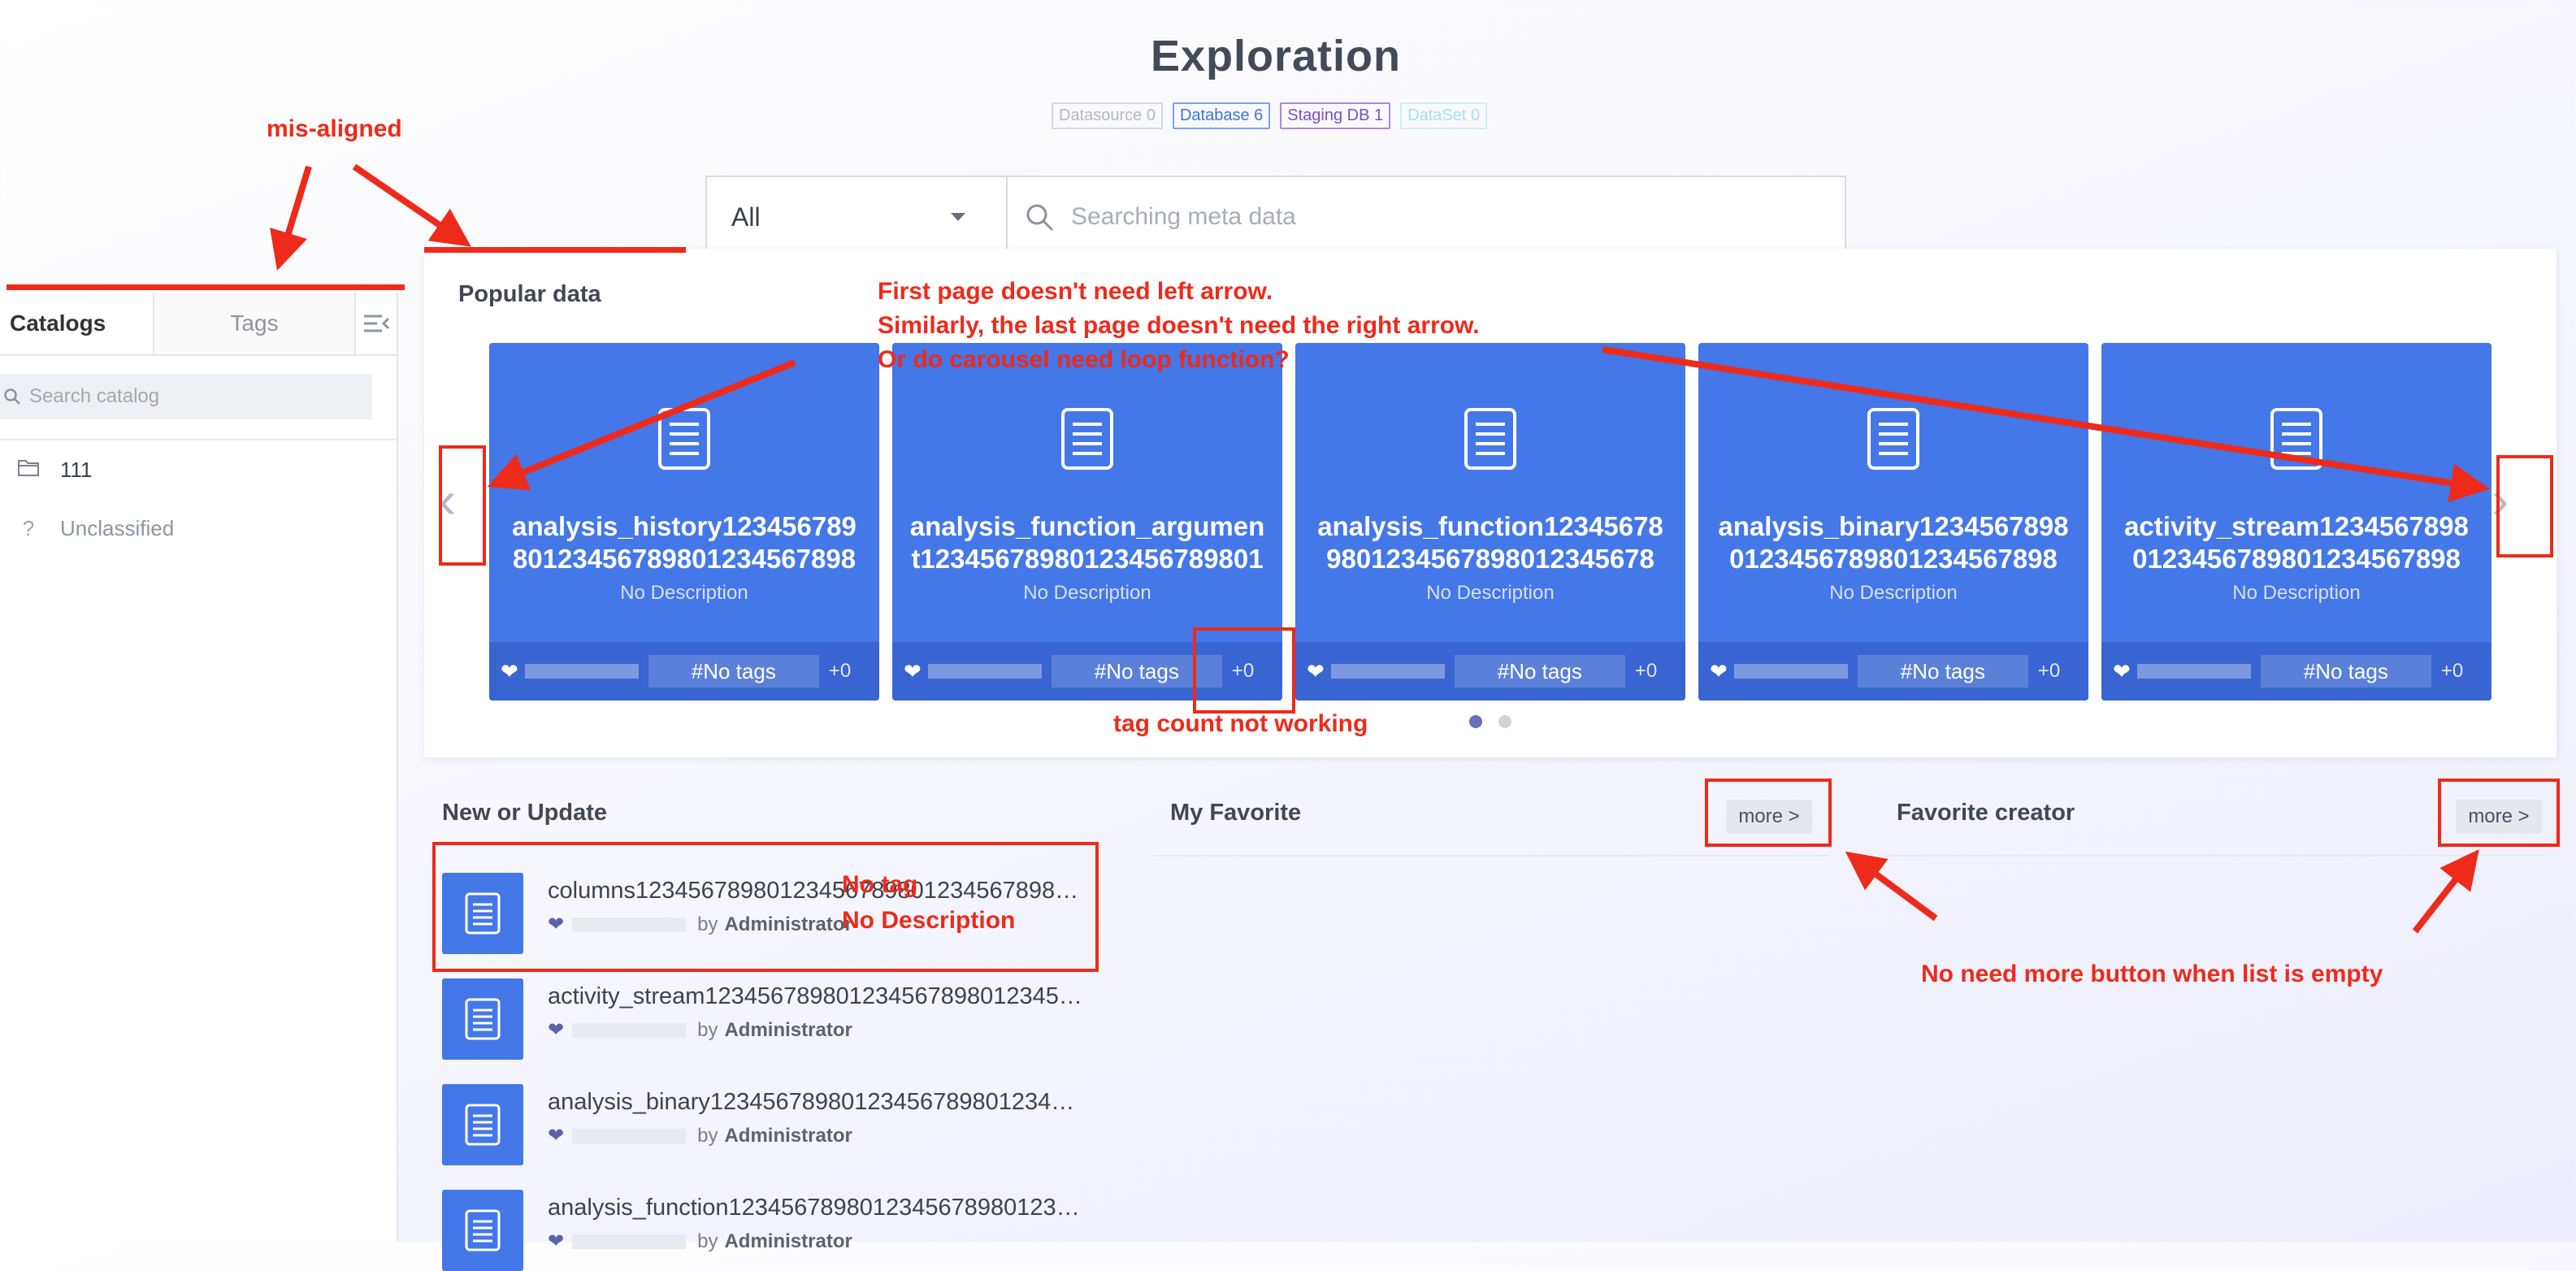 The height and width of the screenshot is (1271, 2576). Describe the element at coordinates (880, 884) in the screenshot. I see `annotation-no-tag: No tag` at that location.